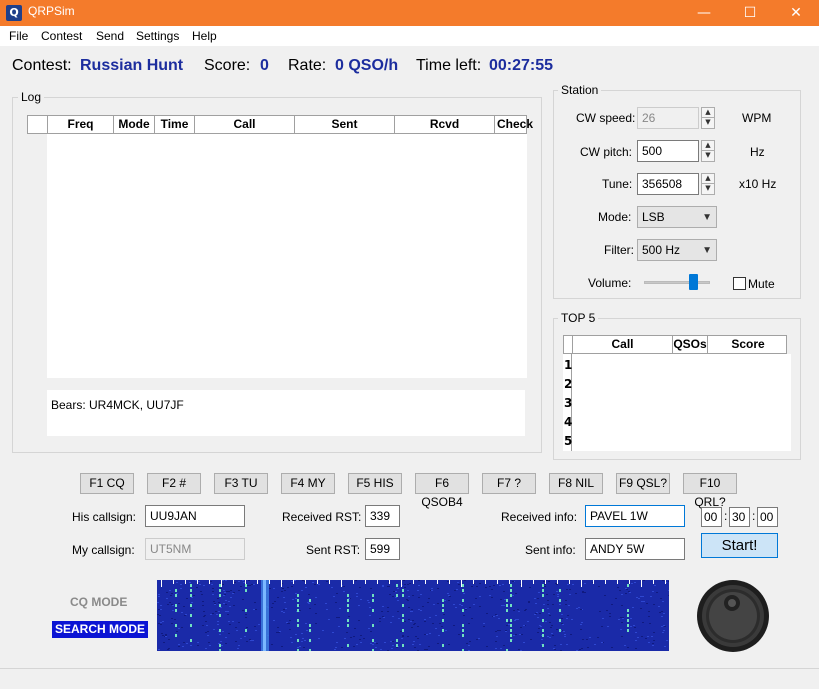  I want to click on search-mode-indicator: SEARCH MODE, so click(100, 629).